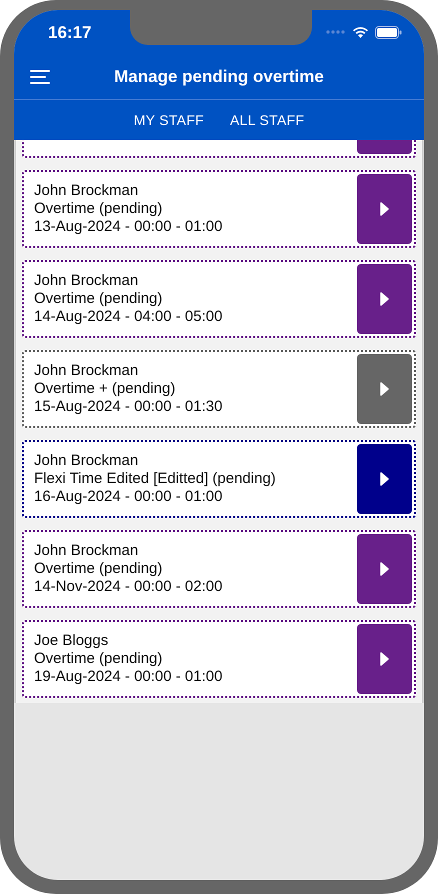  I want to click on request-time: 15-Aug-2024 - 00:00 - 01:30, so click(128, 407).